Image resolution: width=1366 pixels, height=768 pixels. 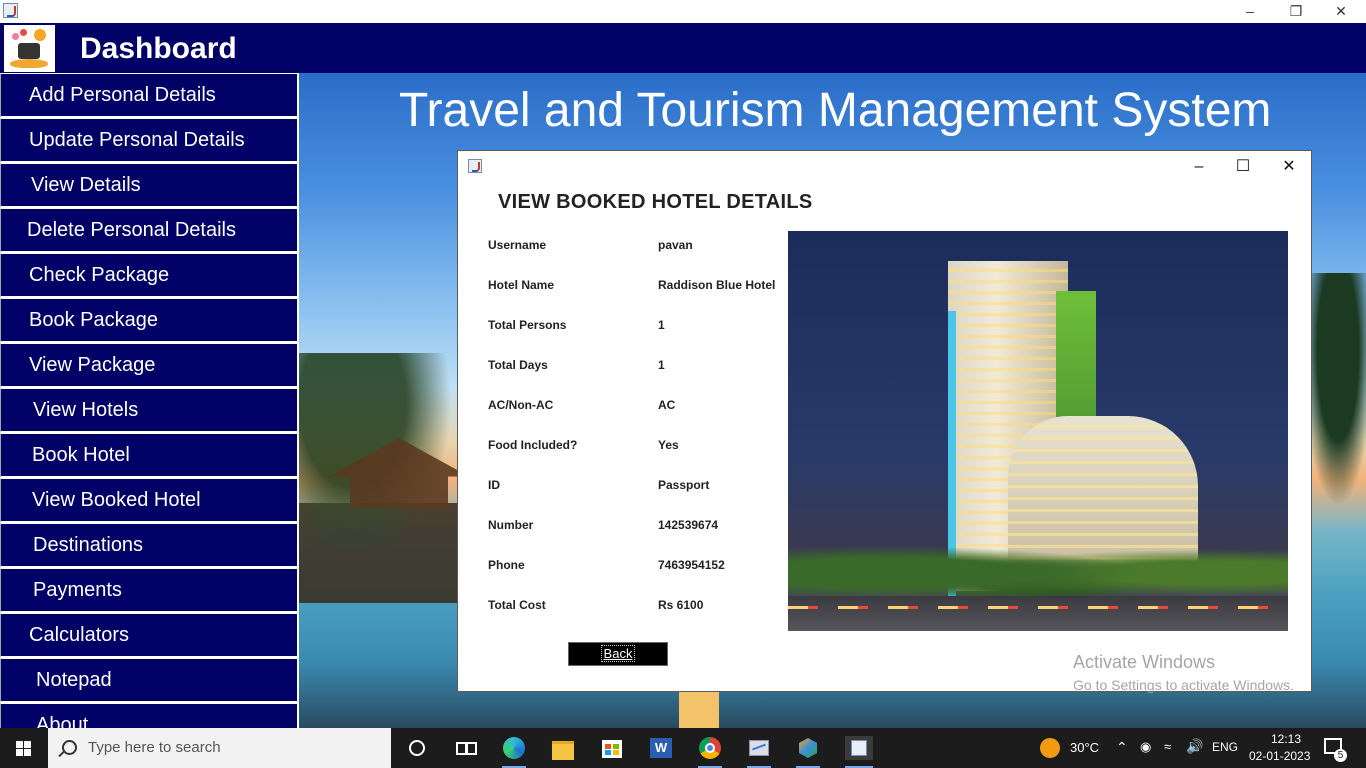 I want to click on search-placeholder: Type here to search, so click(x=154, y=747).